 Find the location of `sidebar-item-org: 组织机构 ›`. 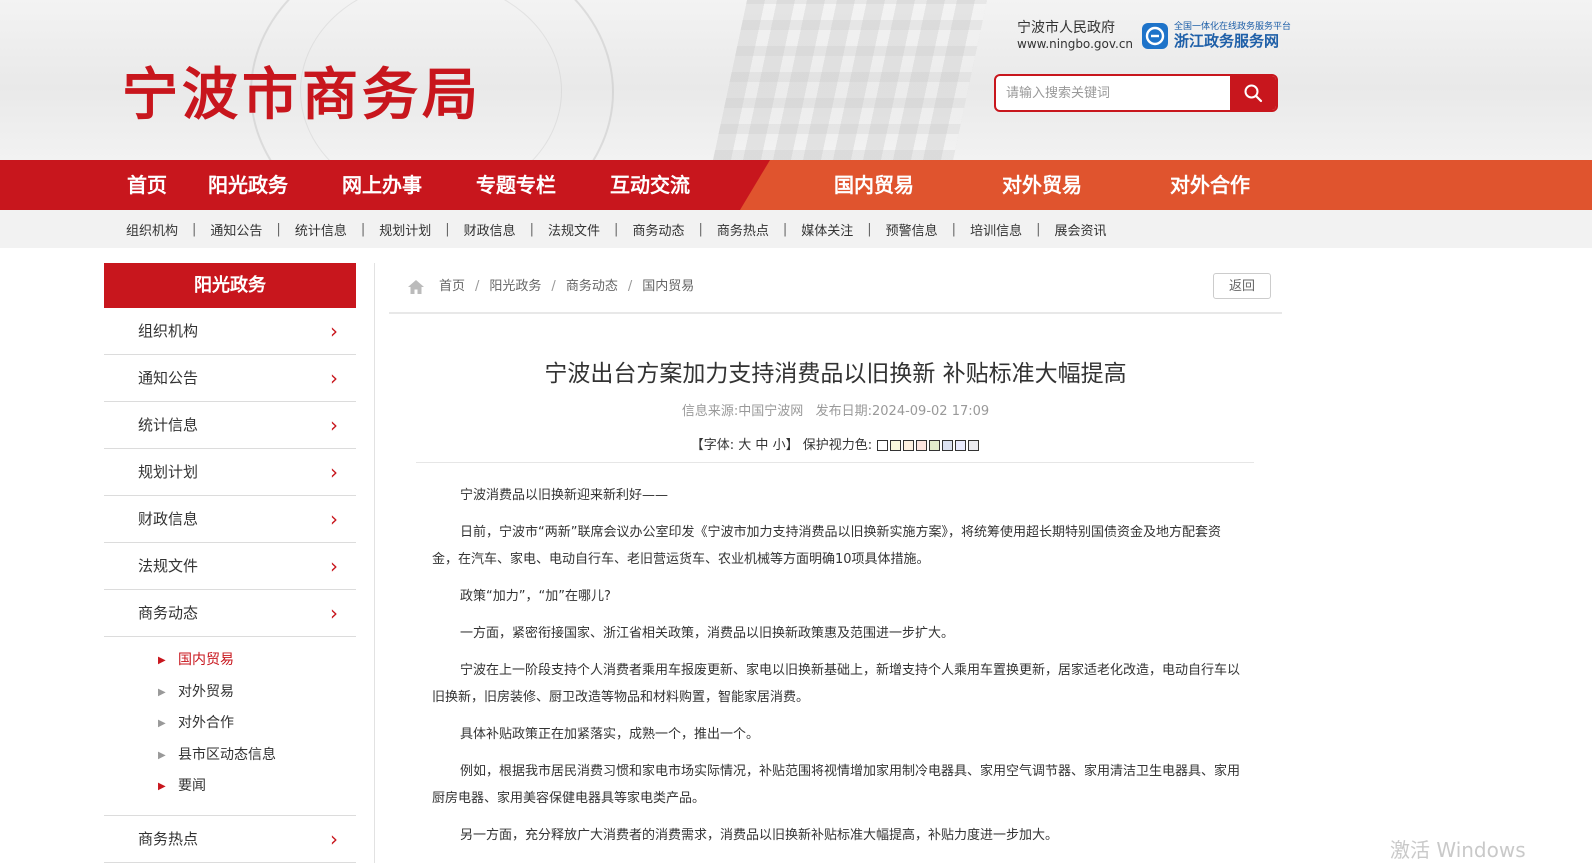

sidebar-item-org: 组织机构 › is located at coordinates (230, 331).